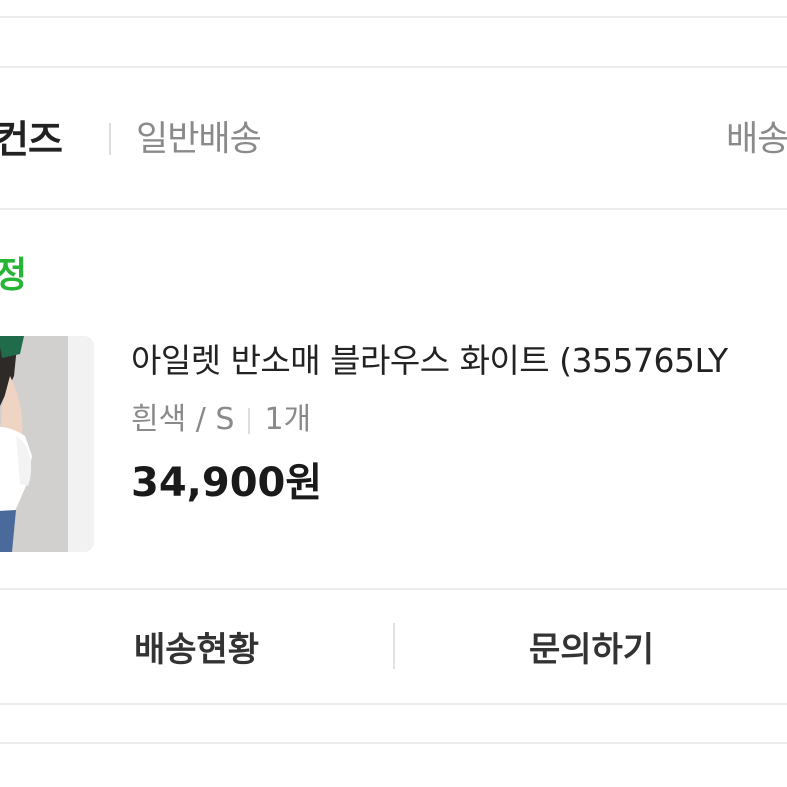 This screenshot has width=787, height=787. Describe the element at coordinates (196, 650) in the screenshot. I see `track-delivery-label: 배송현황` at that location.